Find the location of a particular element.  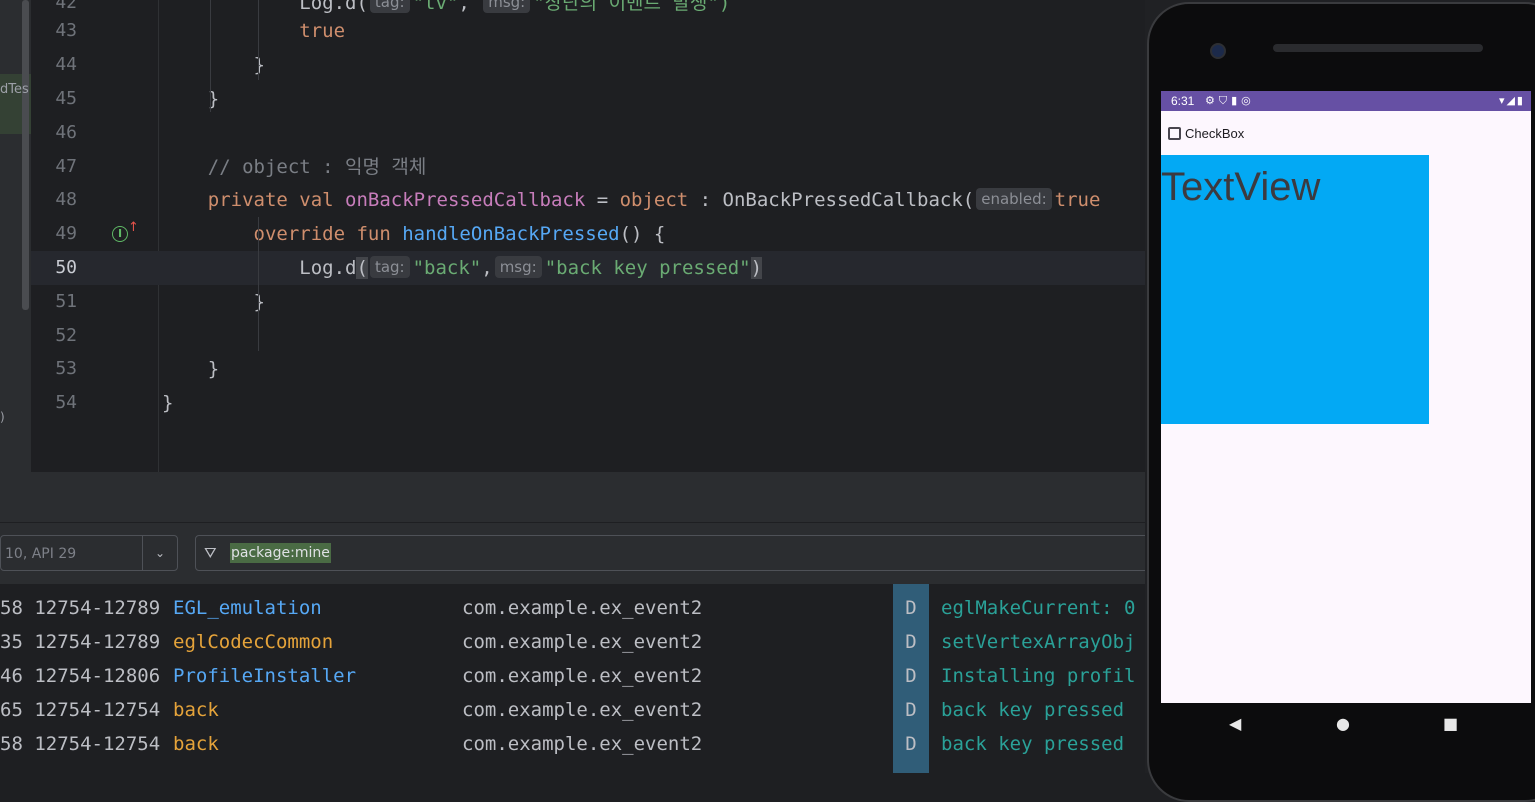

parameter-hint: enabled: is located at coordinates (1014, 199).